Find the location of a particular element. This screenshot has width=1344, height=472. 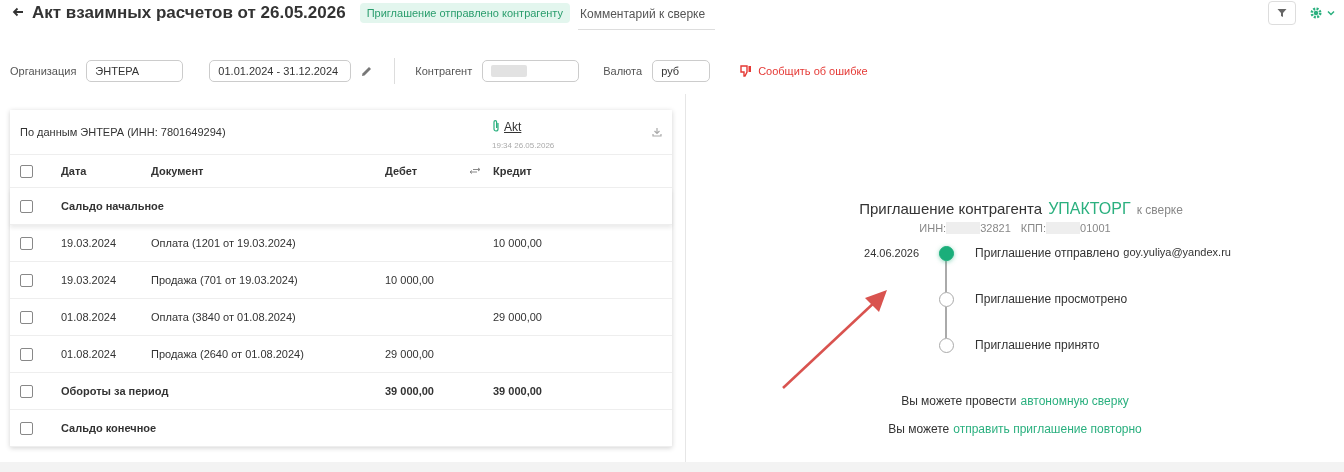

table-source-title: По данным ЭНТЕРА (ИНН: 7801649294) is located at coordinates (123, 132).